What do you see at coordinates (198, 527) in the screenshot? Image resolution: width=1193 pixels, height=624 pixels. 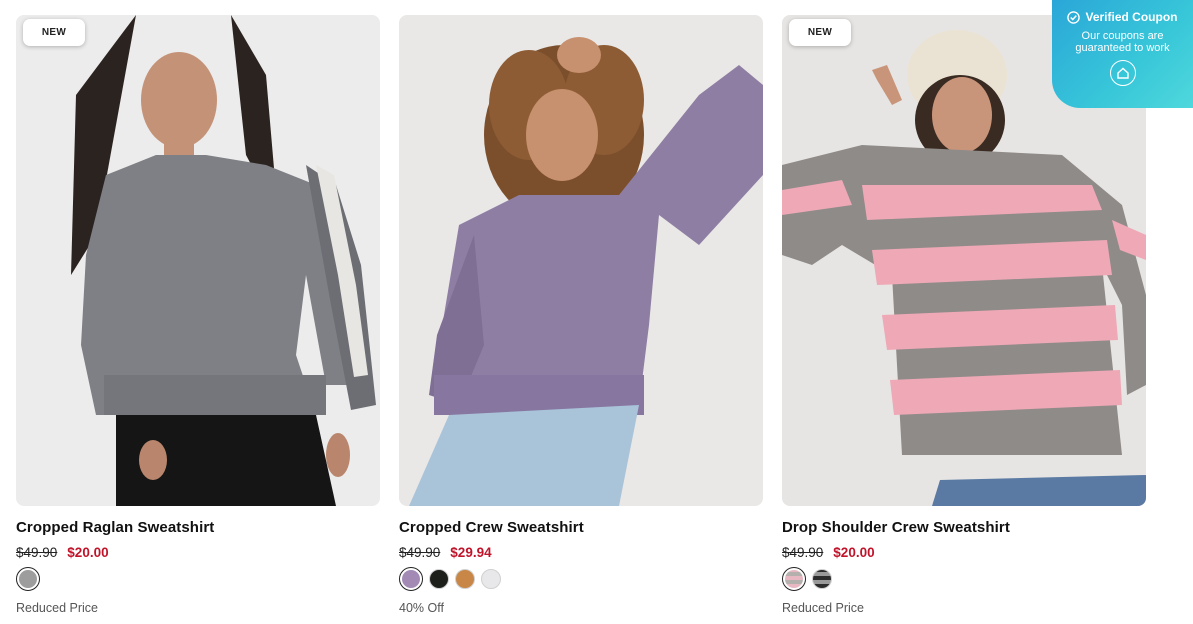 I see `product-title: Cropped Raglan Sweatshirt` at bounding box center [198, 527].